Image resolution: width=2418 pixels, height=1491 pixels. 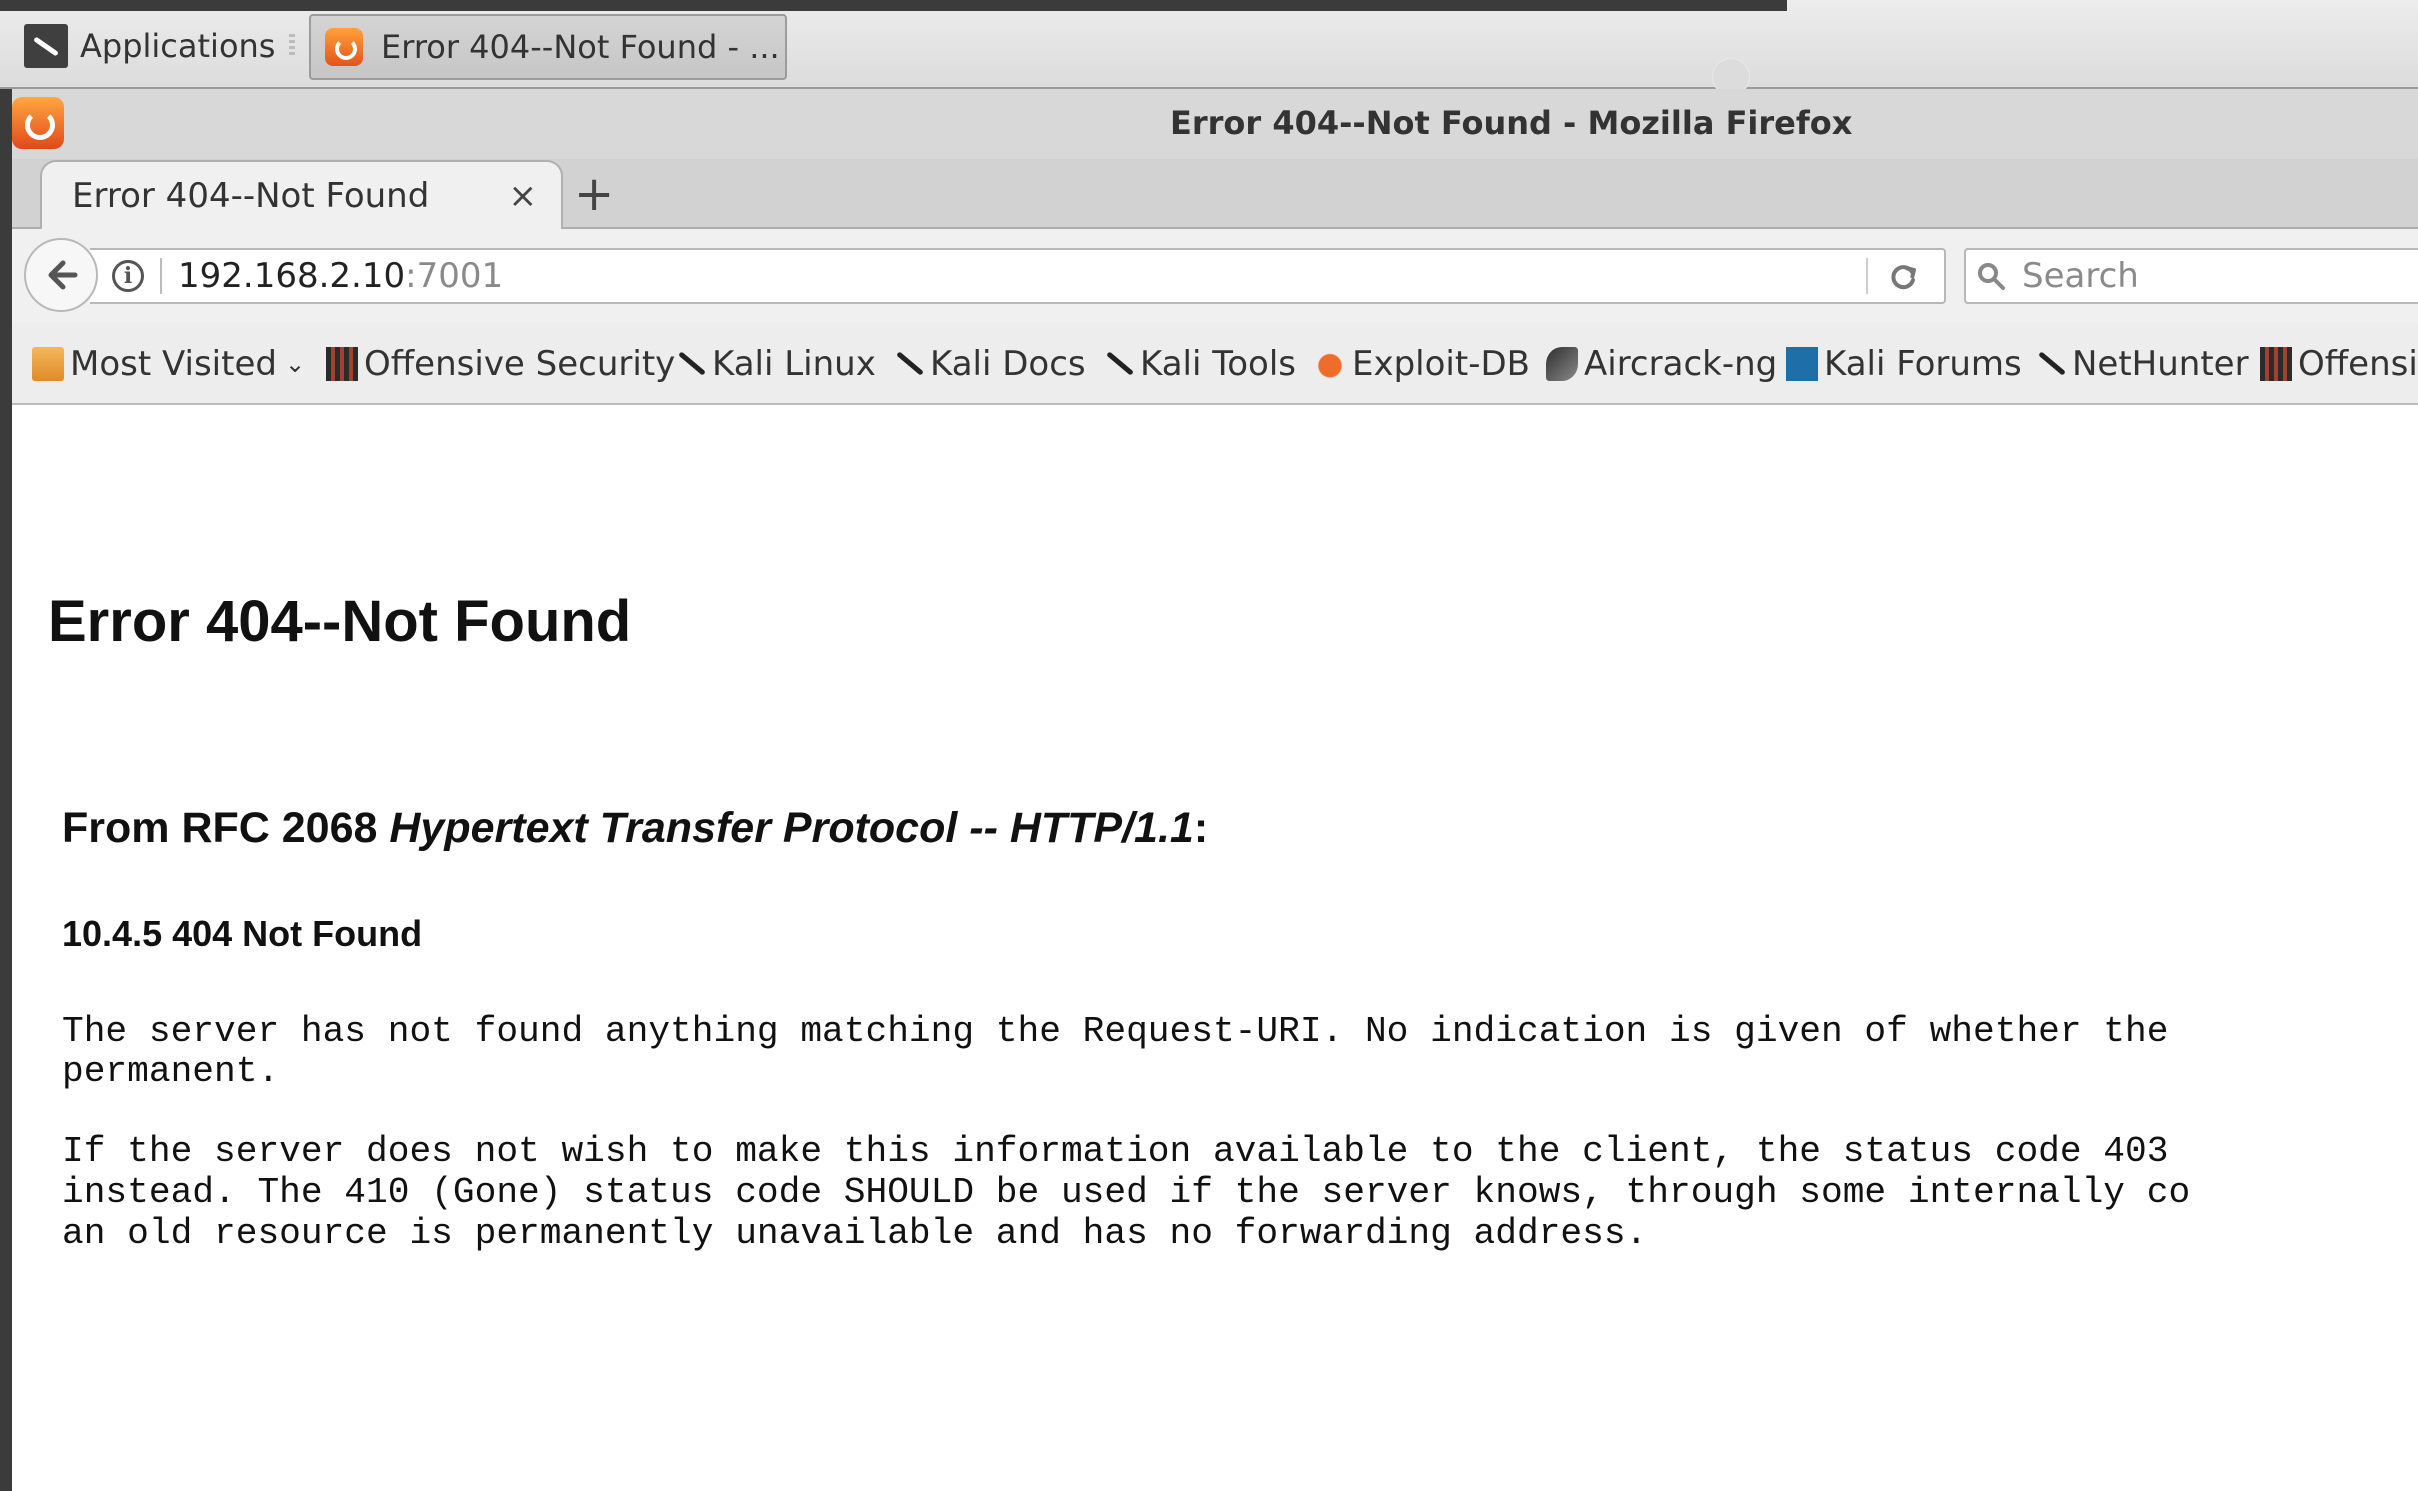 What do you see at coordinates (1330, 364) in the screenshot?
I see `exploit-db-icon` at bounding box center [1330, 364].